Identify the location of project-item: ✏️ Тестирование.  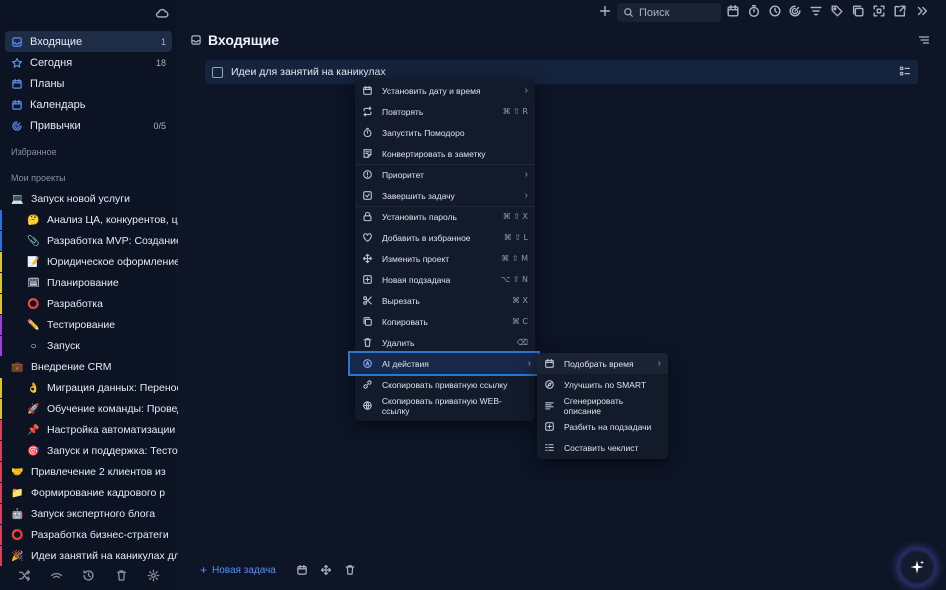
(89, 325).